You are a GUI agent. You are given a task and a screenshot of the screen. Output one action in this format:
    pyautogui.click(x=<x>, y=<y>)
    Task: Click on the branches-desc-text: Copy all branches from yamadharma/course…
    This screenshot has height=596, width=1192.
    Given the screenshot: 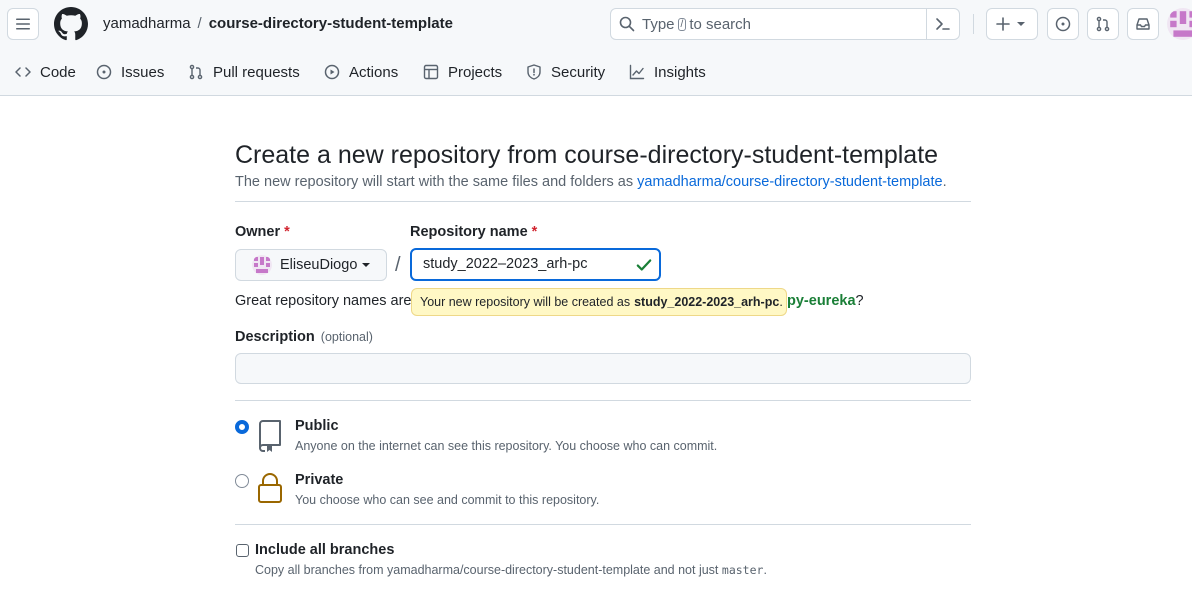 What is the action you would take?
    pyautogui.click(x=487, y=570)
    